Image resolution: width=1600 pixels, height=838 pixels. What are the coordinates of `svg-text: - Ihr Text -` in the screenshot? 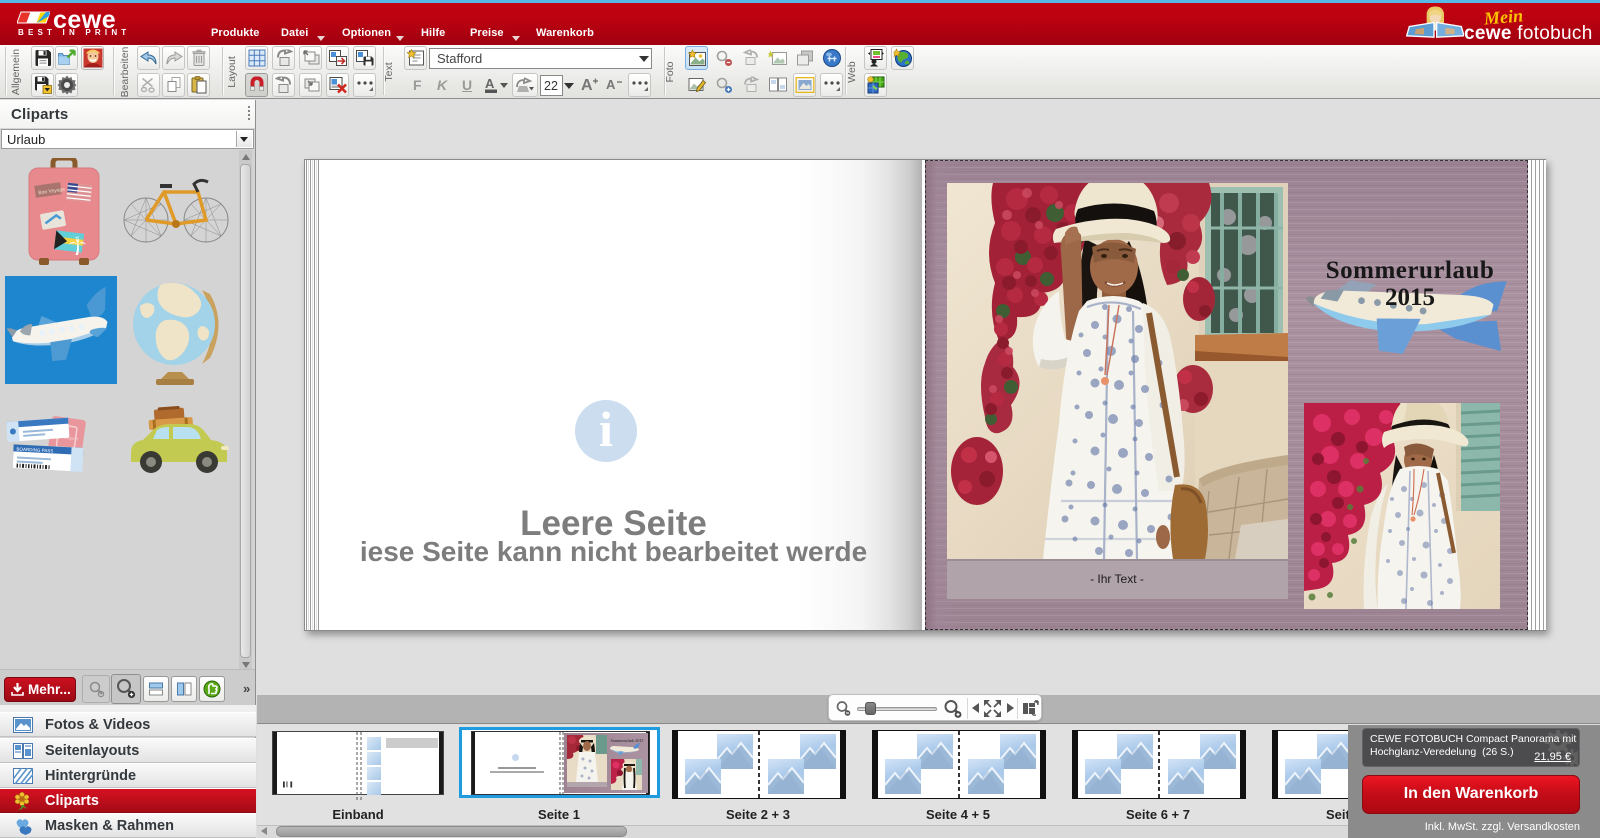 It's located at (1117, 579).